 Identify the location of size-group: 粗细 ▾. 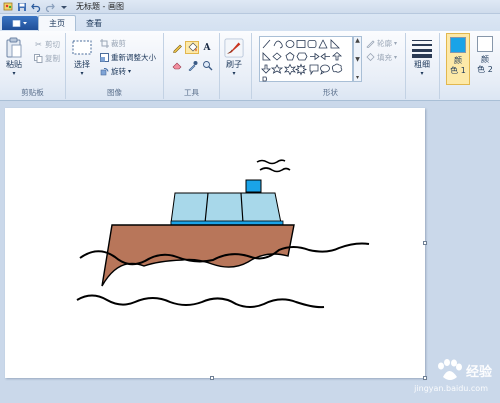
(423, 66).